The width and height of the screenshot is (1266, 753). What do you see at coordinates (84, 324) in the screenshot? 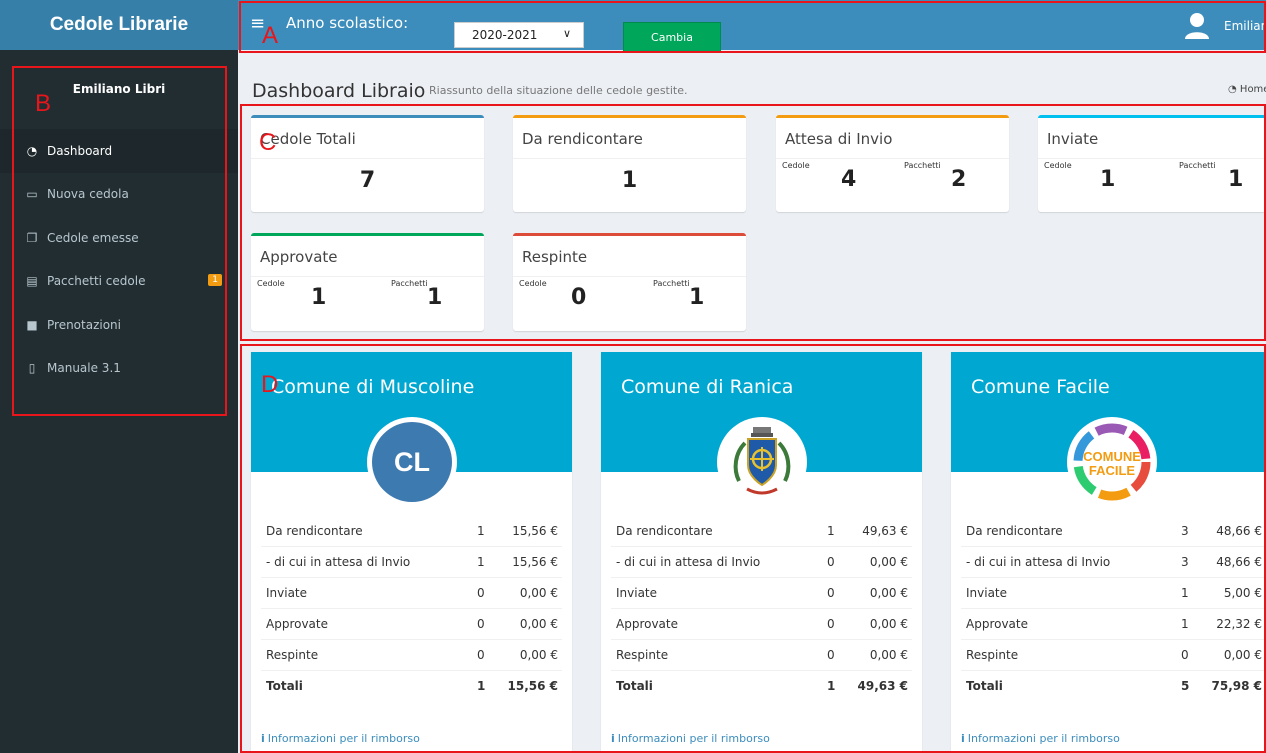
I see `sidebar-item-label: Prenotazioni` at bounding box center [84, 324].